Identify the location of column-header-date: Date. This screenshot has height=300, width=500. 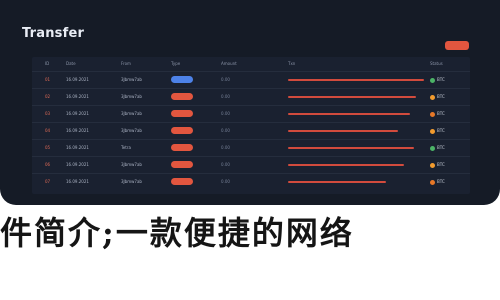
(71, 63).